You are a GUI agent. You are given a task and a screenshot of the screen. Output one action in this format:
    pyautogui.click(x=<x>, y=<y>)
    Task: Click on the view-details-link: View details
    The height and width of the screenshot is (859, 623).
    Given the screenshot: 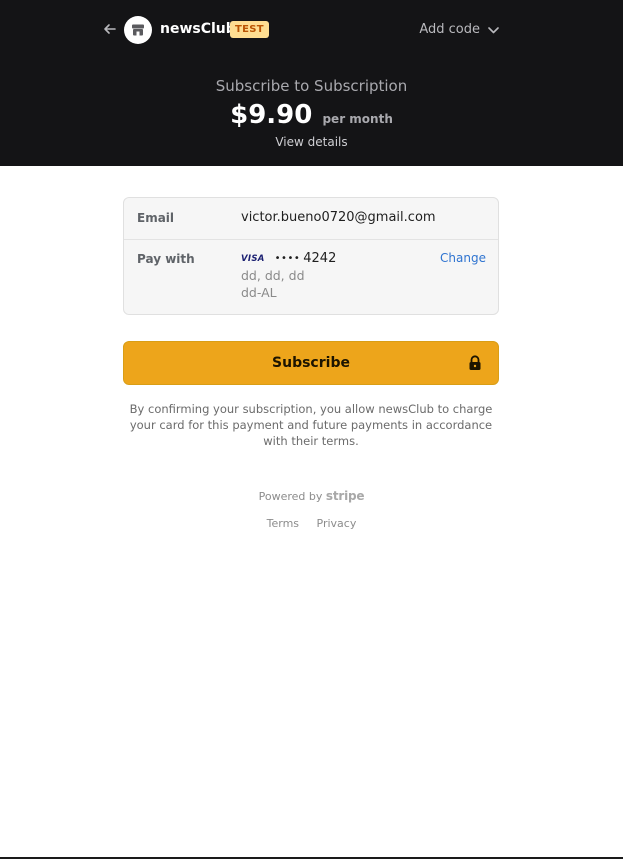 What is the action you would take?
    pyautogui.click(x=311, y=142)
    